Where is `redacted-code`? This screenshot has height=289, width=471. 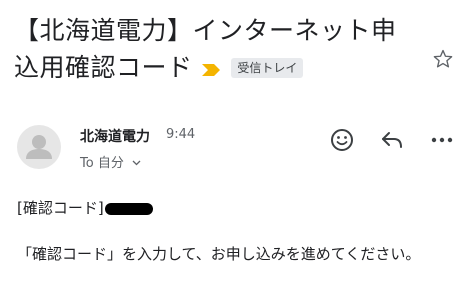 redacted-code is located at coordinates (128, 209).